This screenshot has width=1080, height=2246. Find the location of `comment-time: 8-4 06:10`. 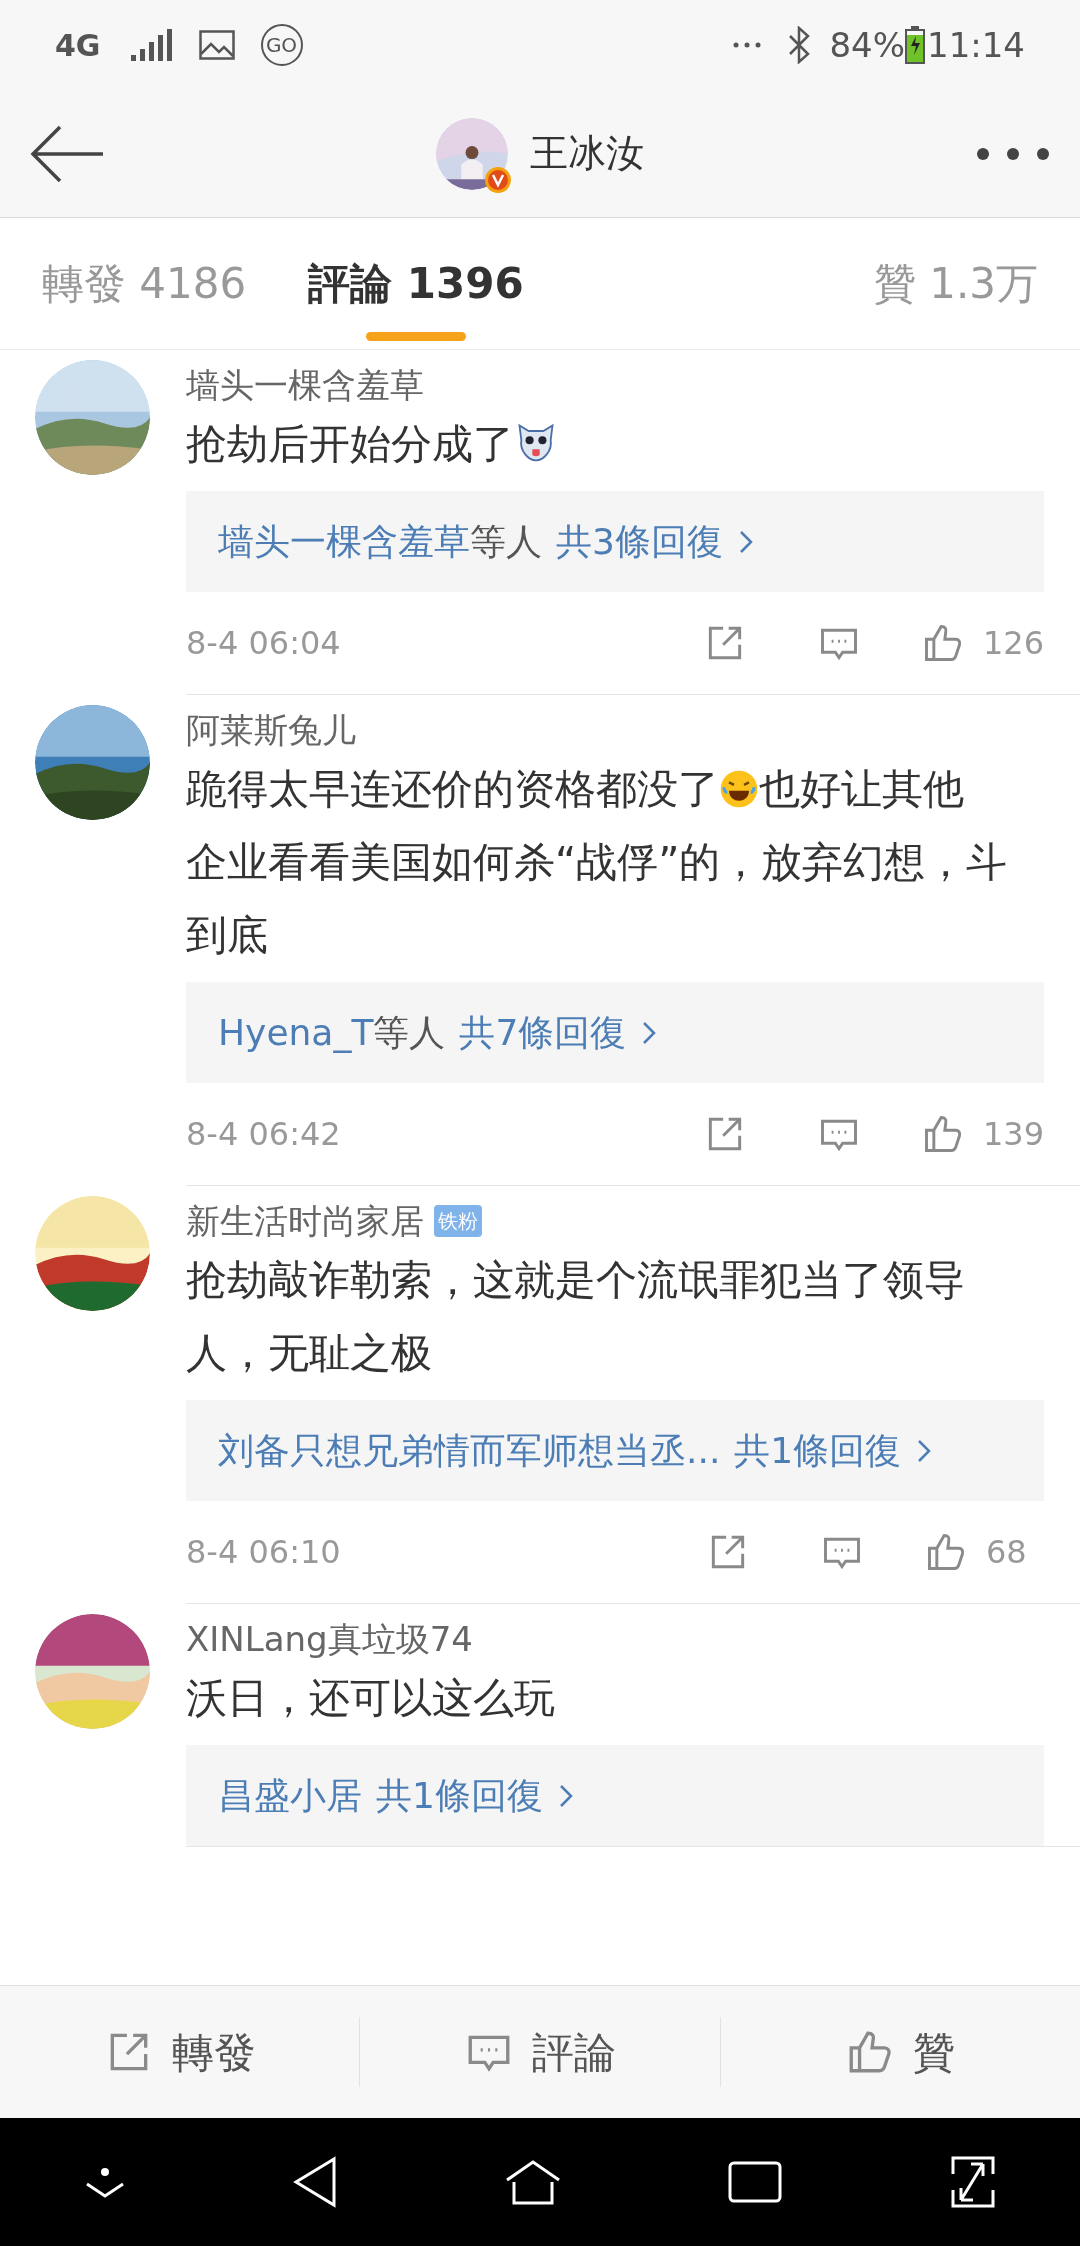

comment-time: 8-4 06:10 is located at coordinates (263, 1552).